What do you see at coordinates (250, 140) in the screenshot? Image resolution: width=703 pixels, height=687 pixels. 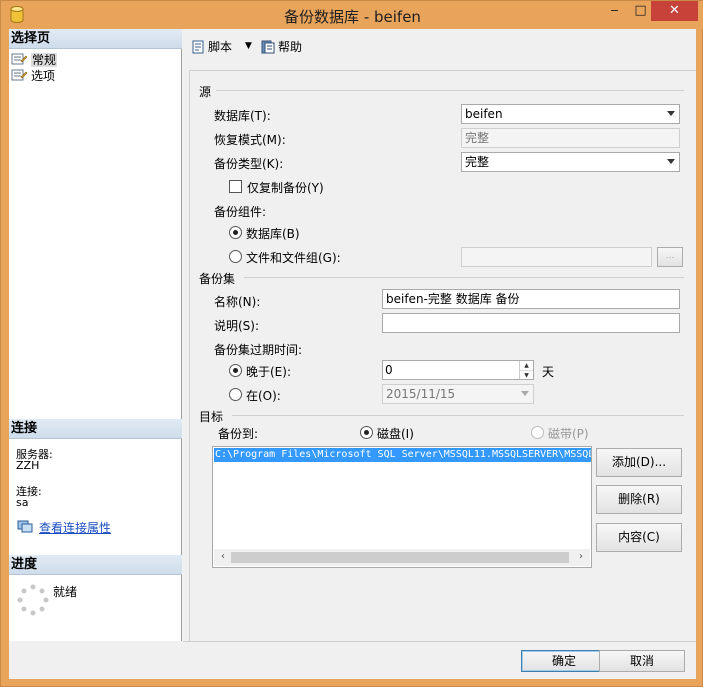 I see `recovery-model-label: 恢复模式(M):` at bounding box center [250, 140].